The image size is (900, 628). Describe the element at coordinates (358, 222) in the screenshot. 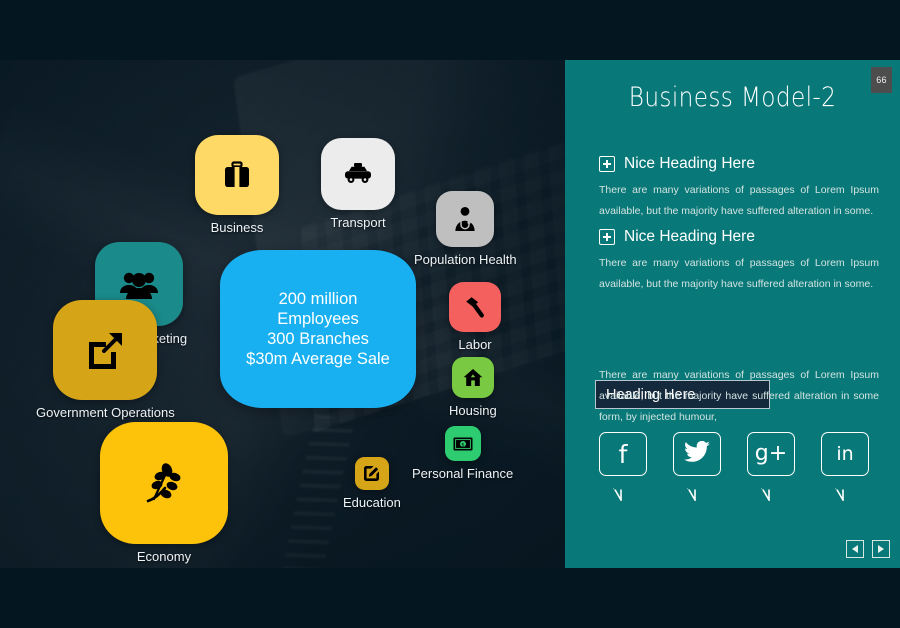

I see `node-label: Transport` at that location.